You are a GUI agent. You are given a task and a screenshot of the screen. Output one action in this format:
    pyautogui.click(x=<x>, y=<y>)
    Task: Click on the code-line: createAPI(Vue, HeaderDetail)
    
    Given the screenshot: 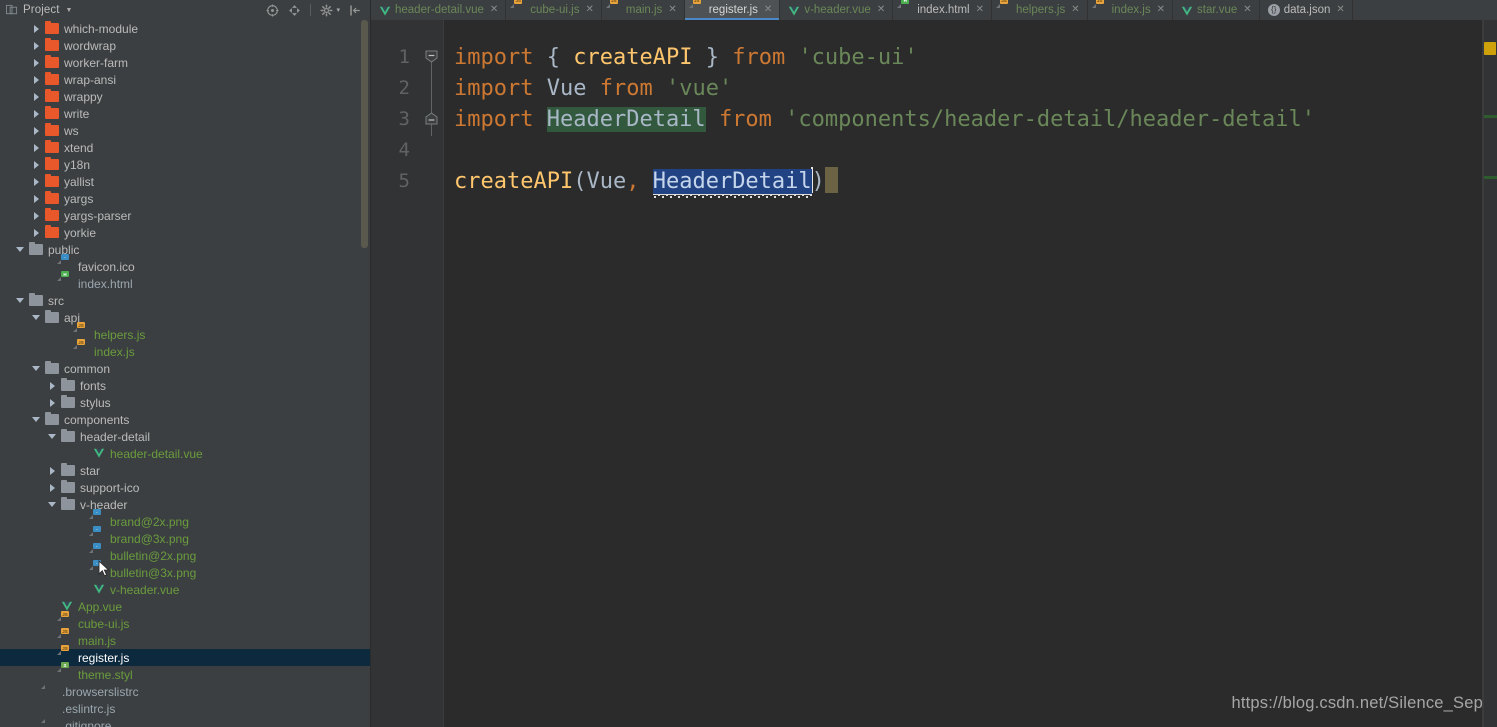 What is the action you would take?
    pyautogui.click(x=970, y=182)
    